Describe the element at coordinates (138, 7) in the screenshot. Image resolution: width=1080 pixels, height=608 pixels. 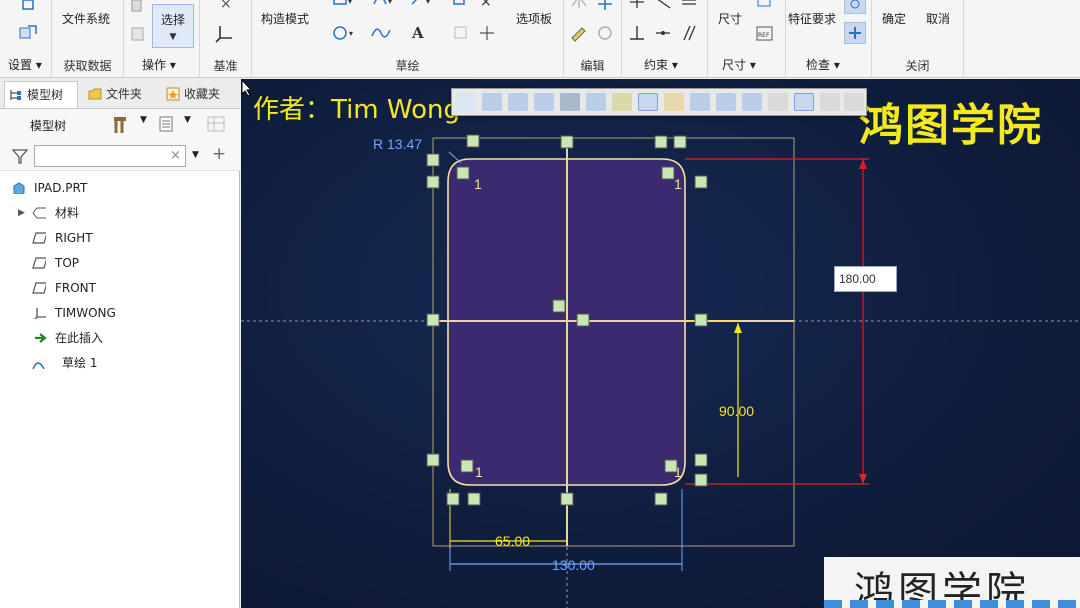
I see `copy-icon` at that location.